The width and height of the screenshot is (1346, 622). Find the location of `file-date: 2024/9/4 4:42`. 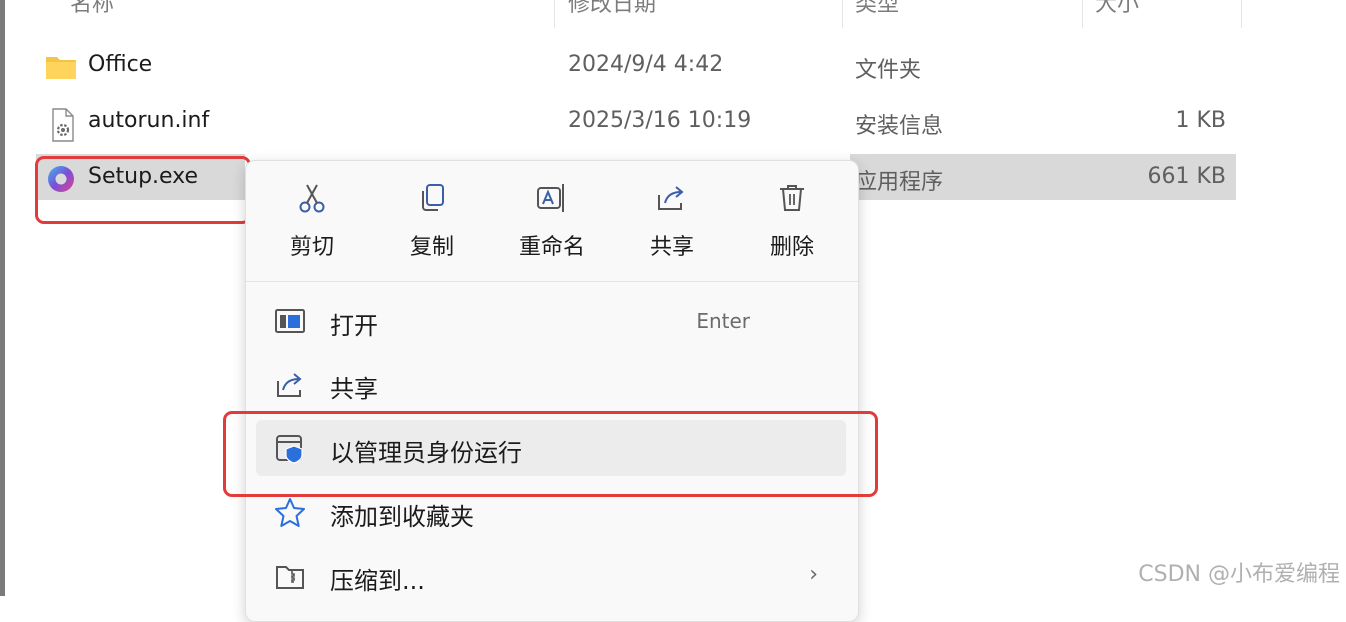

file-date: 2024/9/4 4:42 is located at coordinates (646, 64).